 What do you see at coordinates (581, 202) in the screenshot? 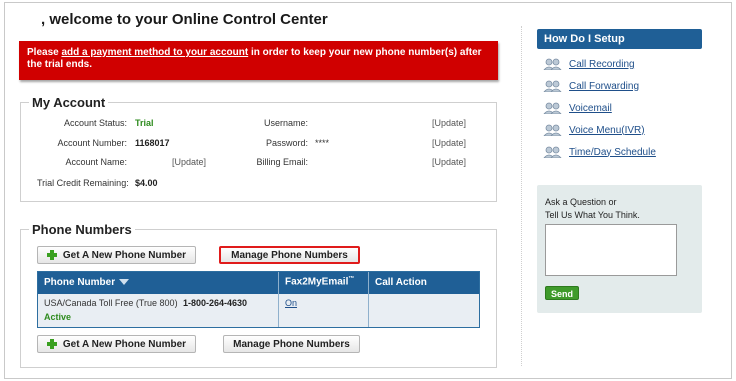
I see `feedback-prompt-line1: Ask a Question or` at bounding box center [581, 202].